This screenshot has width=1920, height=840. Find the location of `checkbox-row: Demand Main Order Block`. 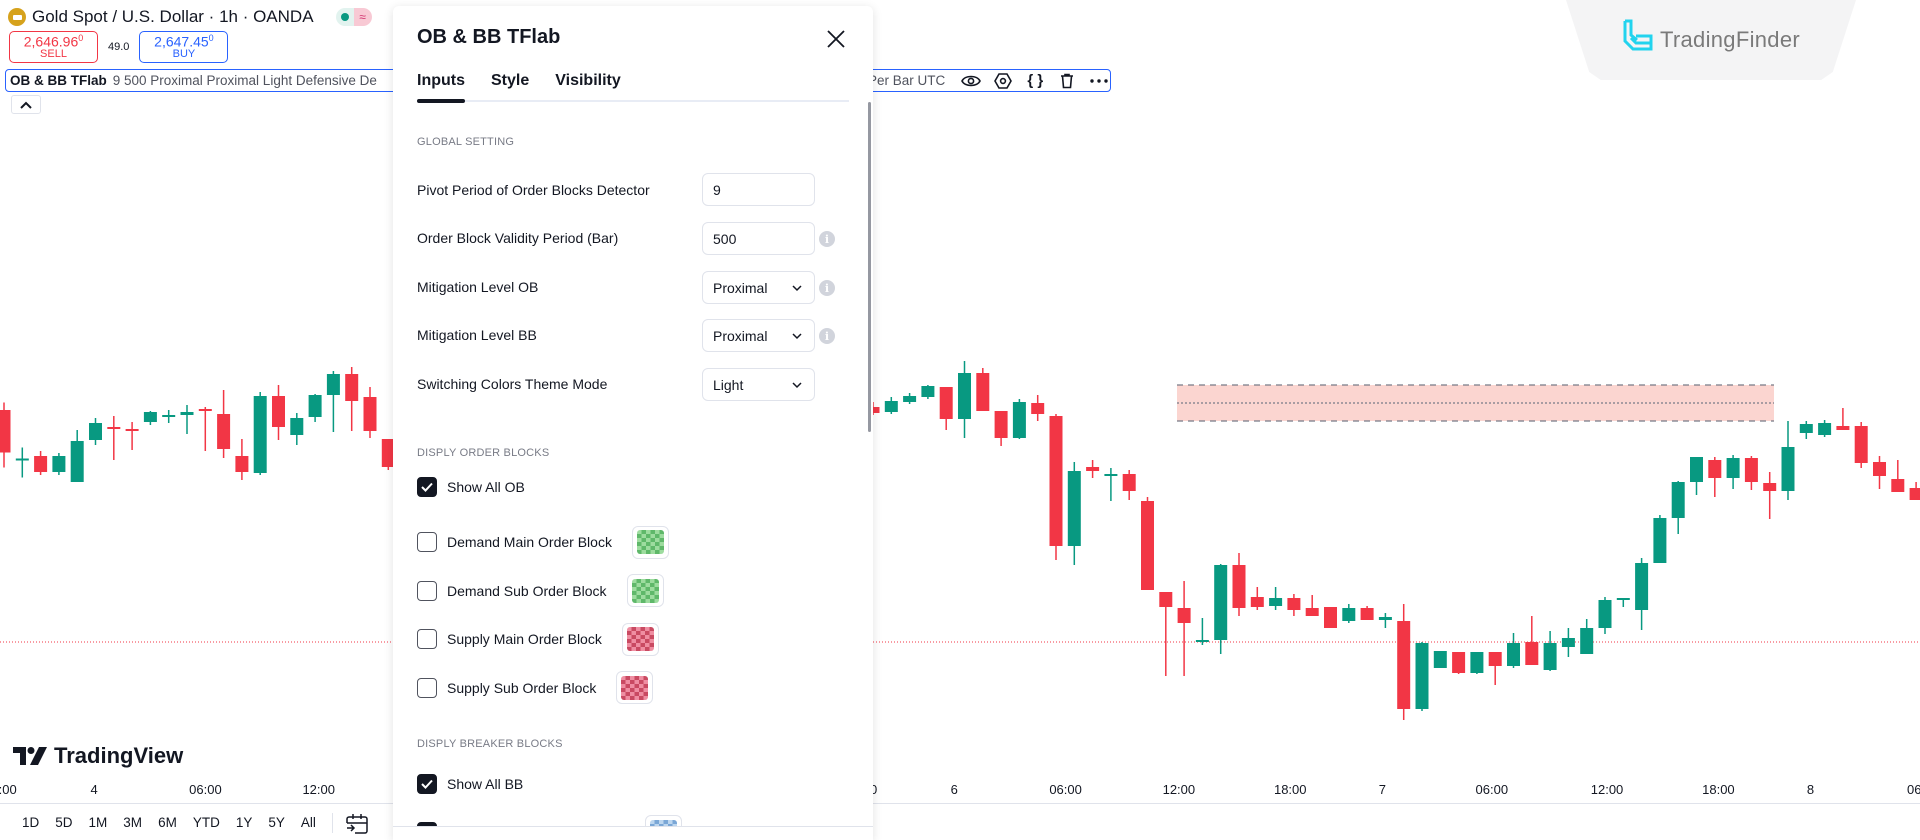

checkbox-row: Demand Main Order Block is located at coordinates (543, 542).